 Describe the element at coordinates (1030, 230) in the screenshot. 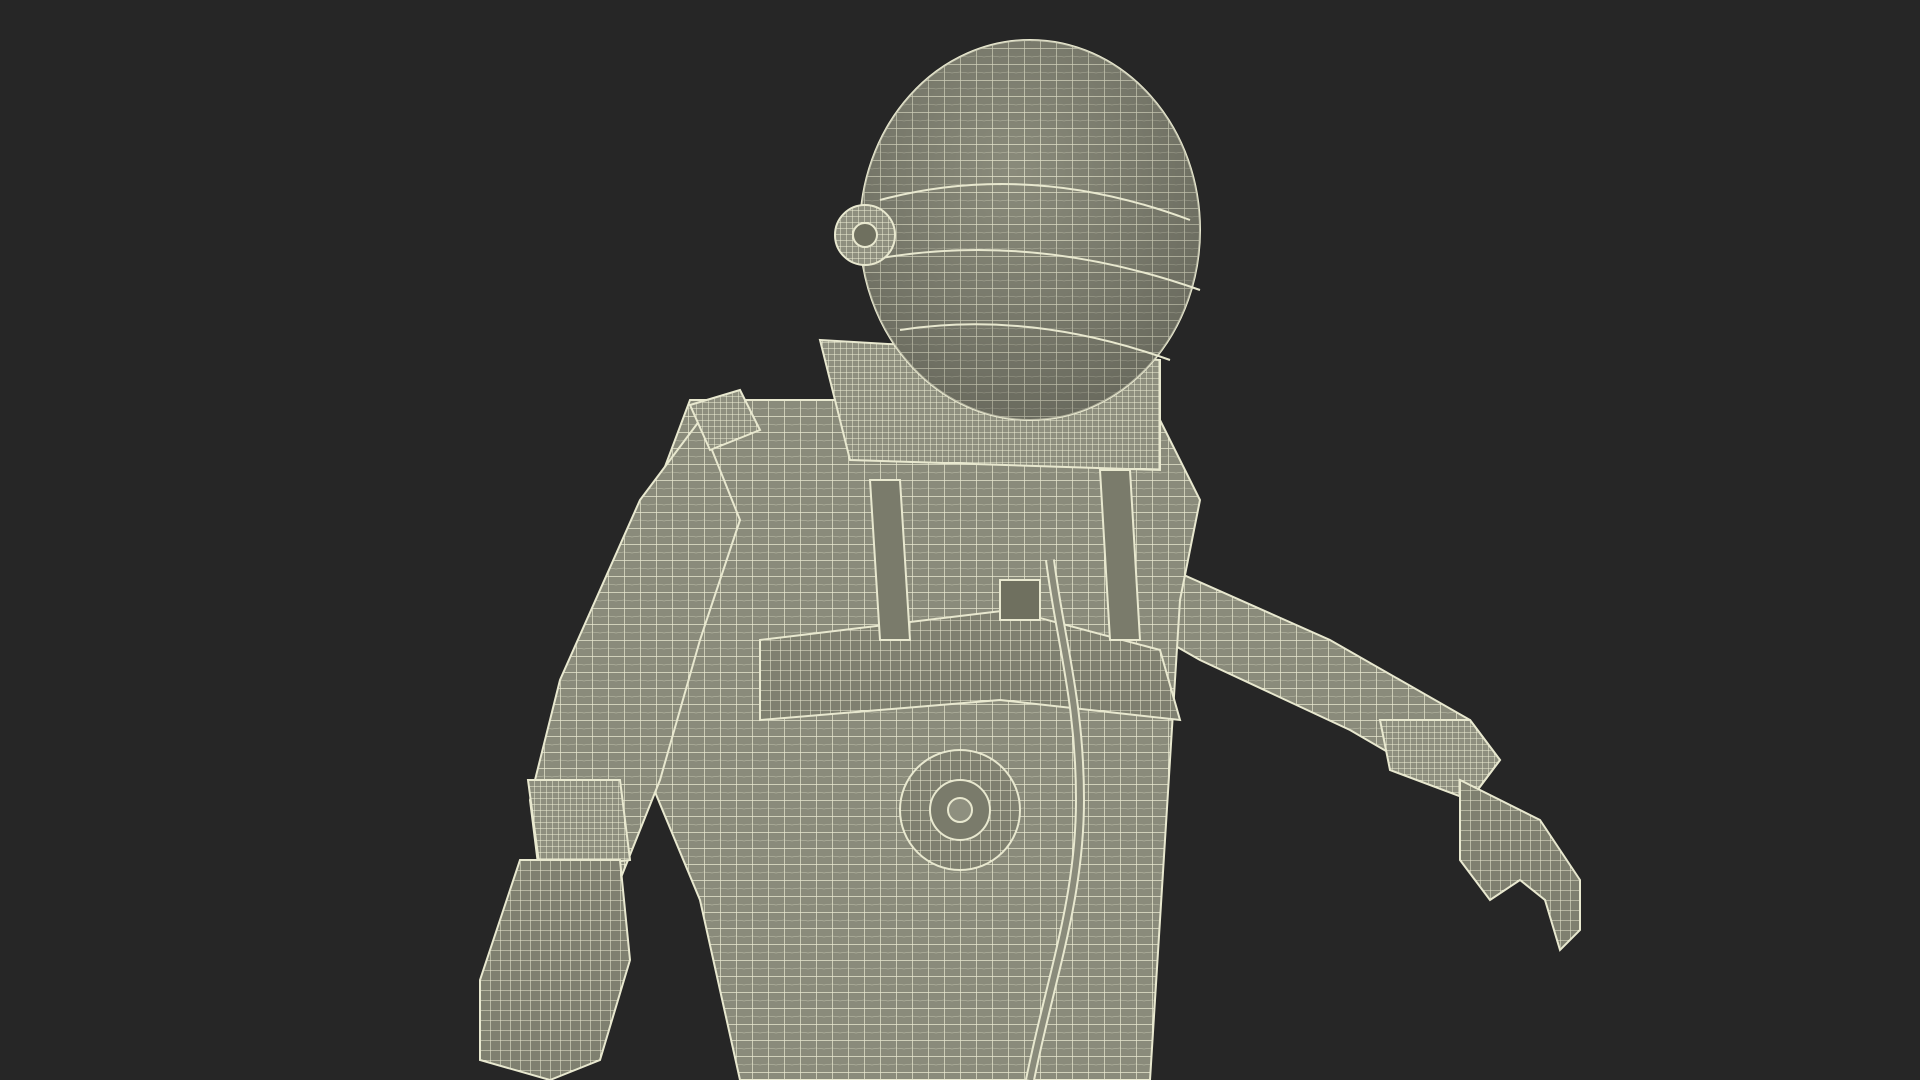

I see `helmet` at that location.